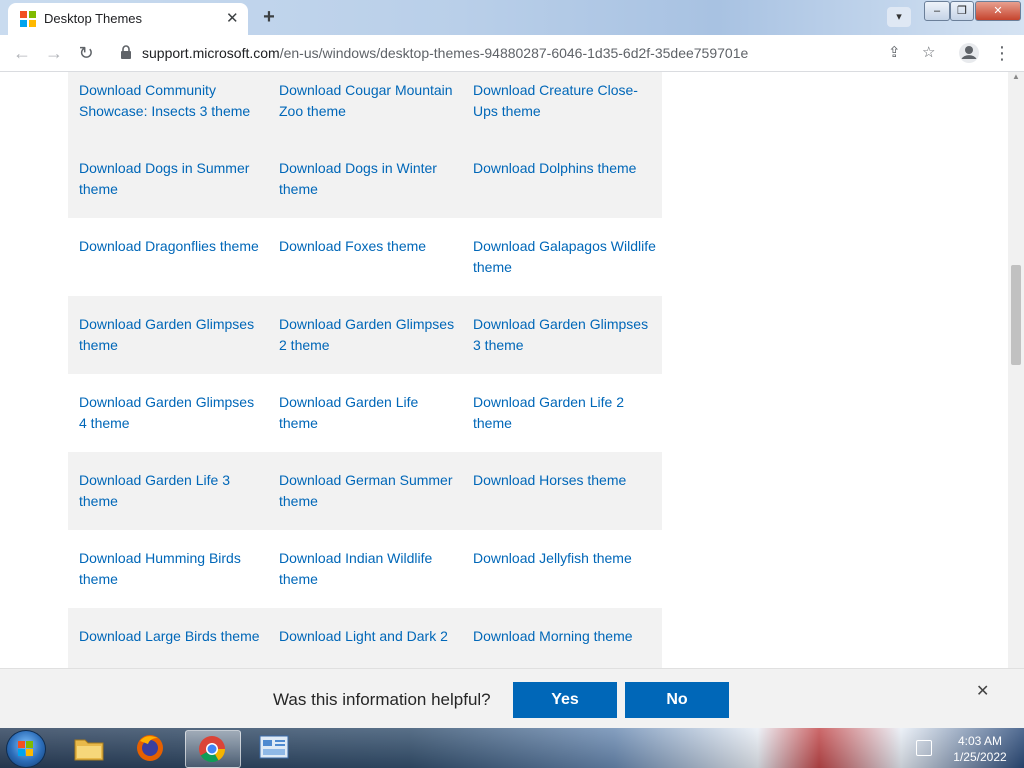 The height and width of the screenshot is (768, 1024). What do you see at coordinates (22, 53) in the screenshot?
I see `back-arrow-icon: ←` at bounding box center [22, 53].